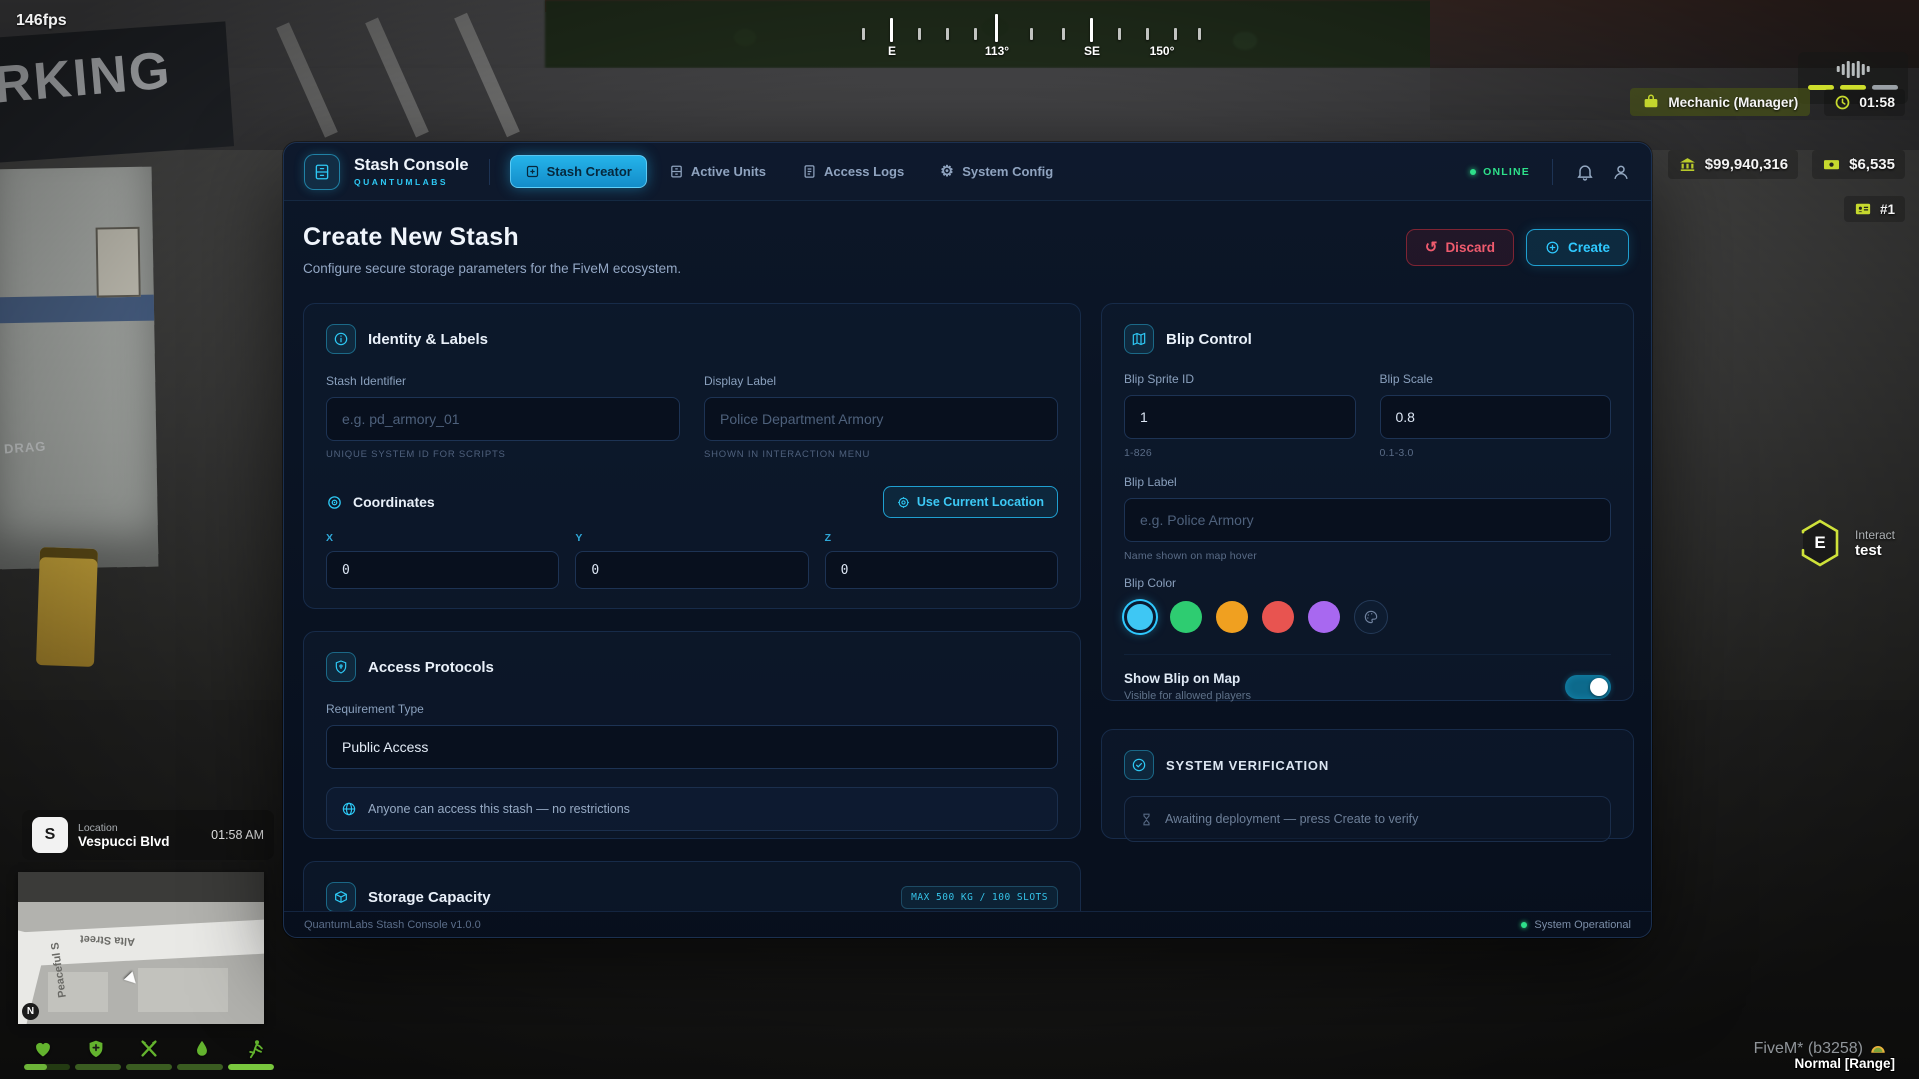 The image size is (1919, 1079). I want to click on stash-identifier-label: Stash Identifier, so click(366, 381).